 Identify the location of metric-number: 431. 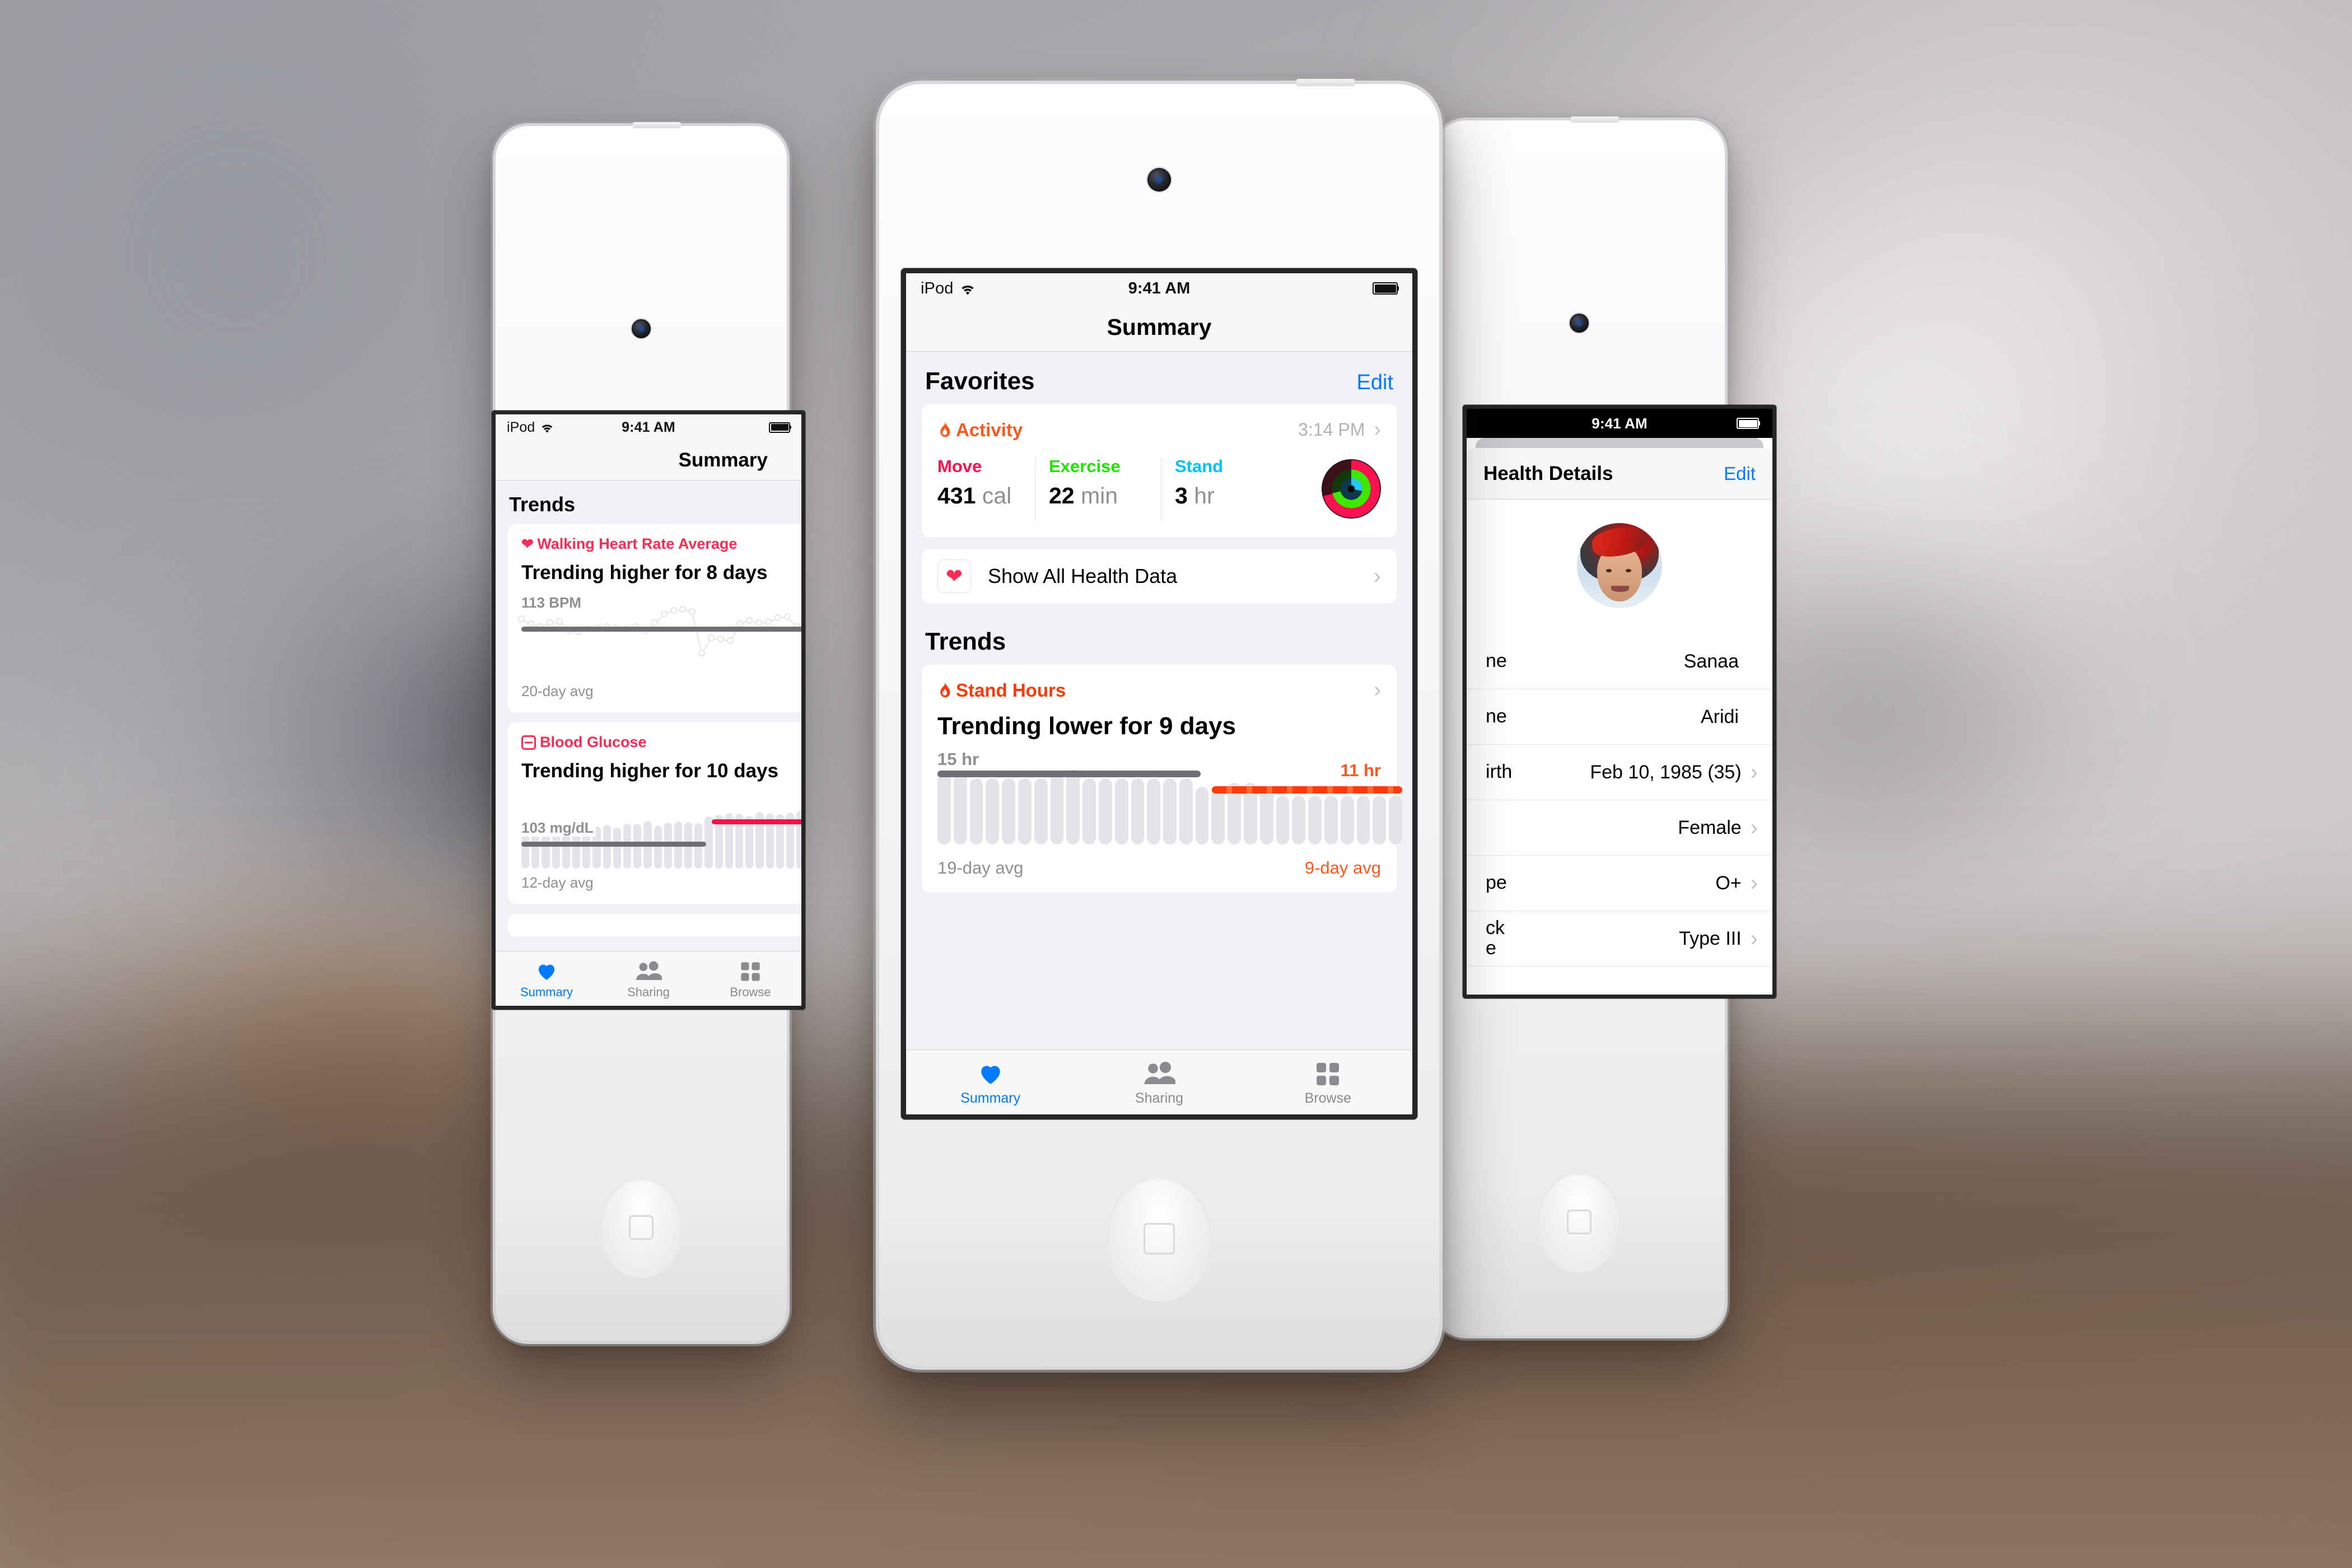
(957, 496).